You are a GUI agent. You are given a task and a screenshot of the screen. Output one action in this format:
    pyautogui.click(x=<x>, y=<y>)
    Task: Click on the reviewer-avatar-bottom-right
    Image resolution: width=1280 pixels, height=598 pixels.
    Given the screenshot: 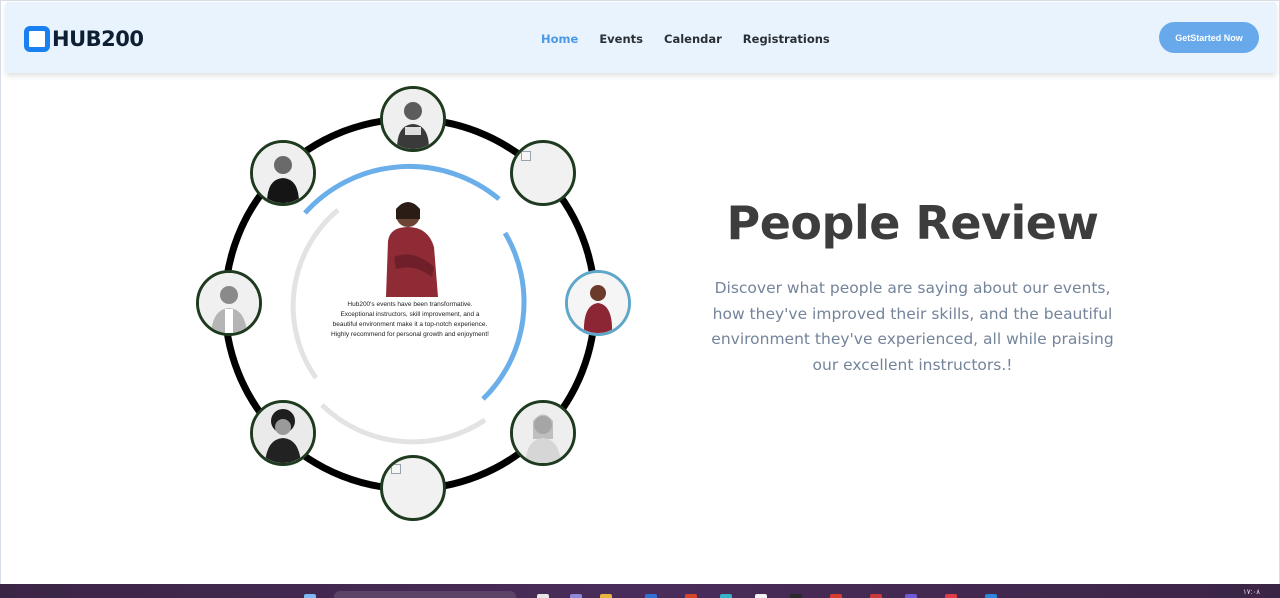 What is the action you would take?
    pyautogui.click(x=543, y=433)
    